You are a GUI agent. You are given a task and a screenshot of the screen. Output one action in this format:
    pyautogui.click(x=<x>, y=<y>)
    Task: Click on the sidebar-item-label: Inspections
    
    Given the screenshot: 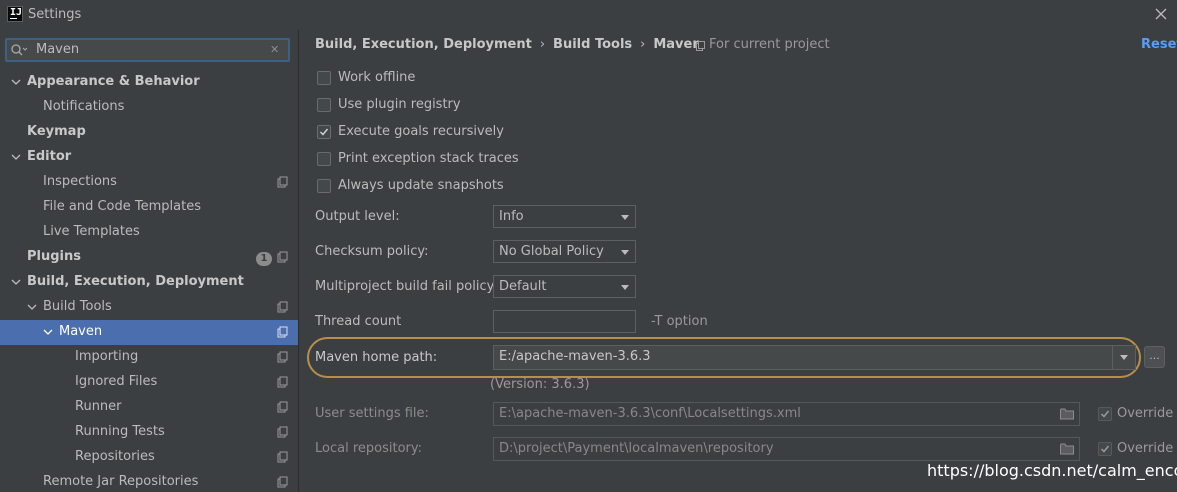 What is the action you would take?
    pyautogui.click(x=80, y=181)
    